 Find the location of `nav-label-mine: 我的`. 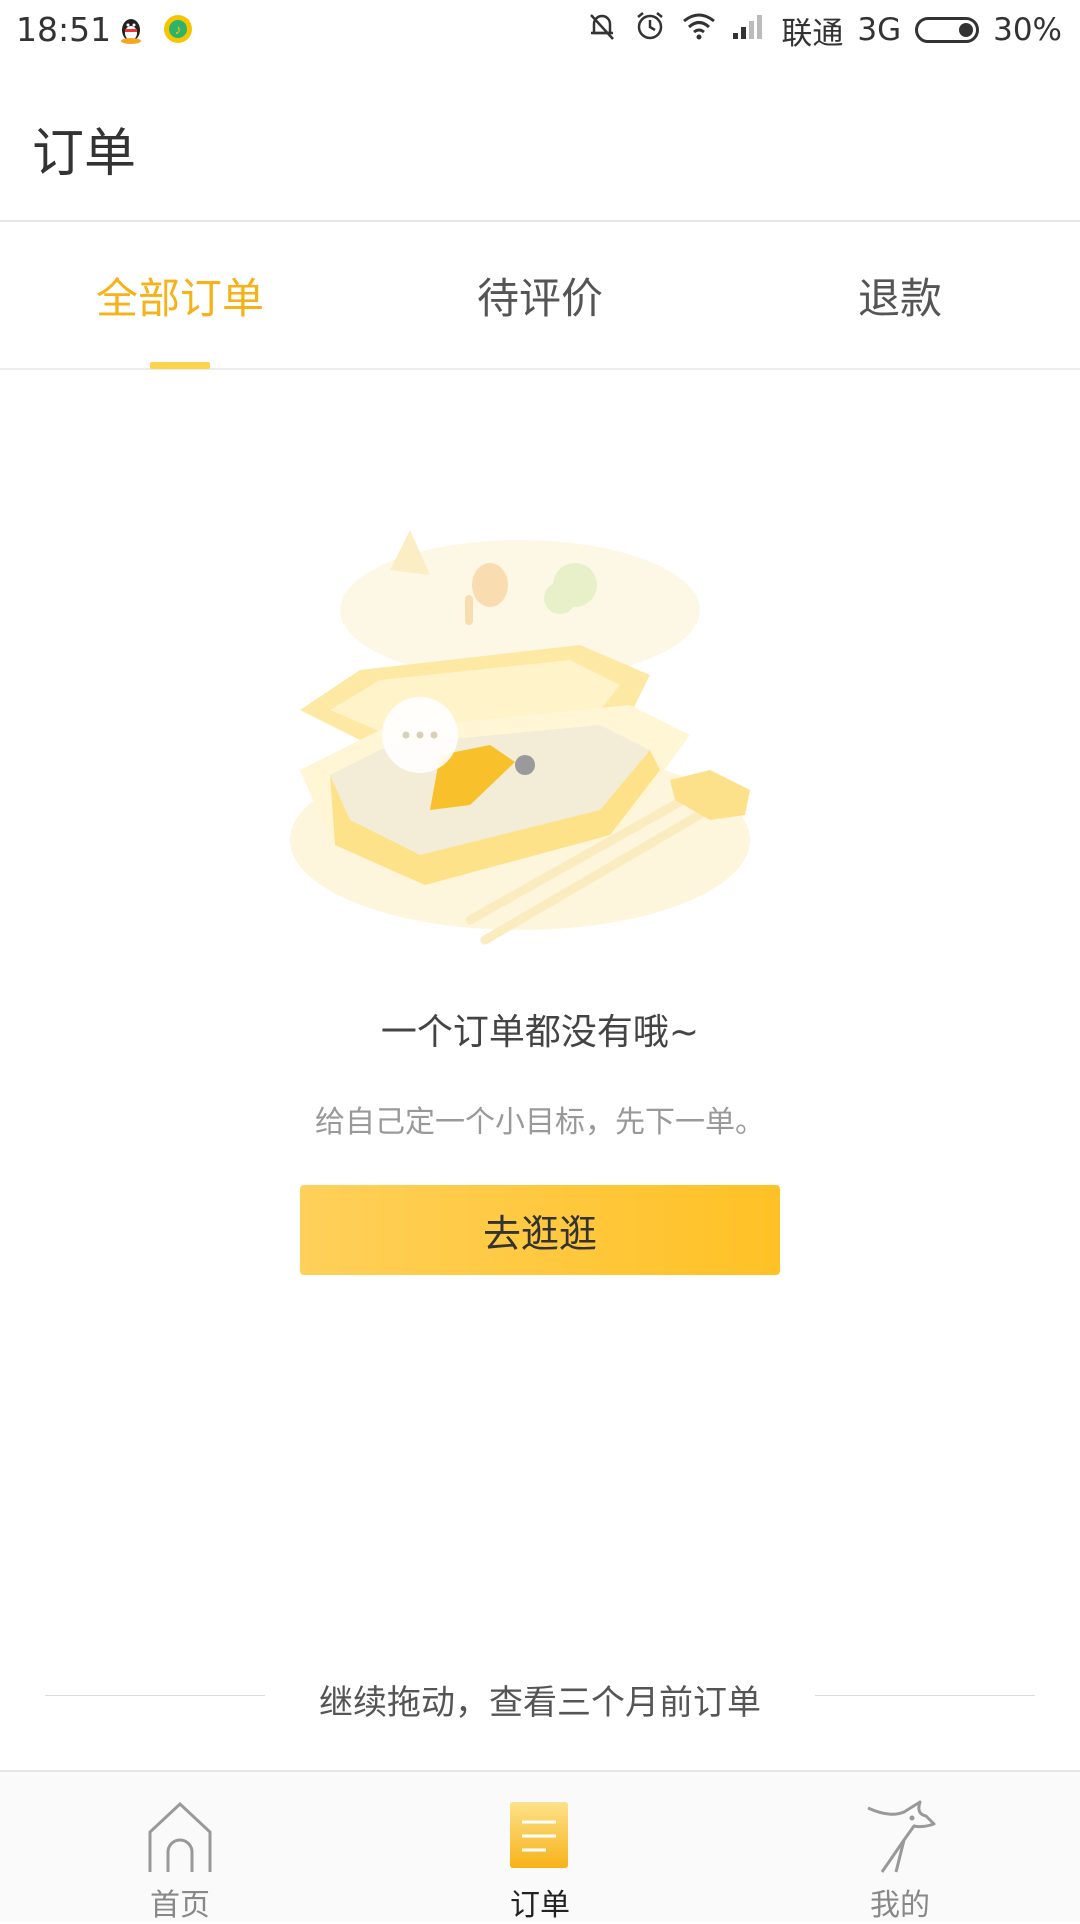

nav-label-mine: 我的 is located at coordinates (900, 1905).